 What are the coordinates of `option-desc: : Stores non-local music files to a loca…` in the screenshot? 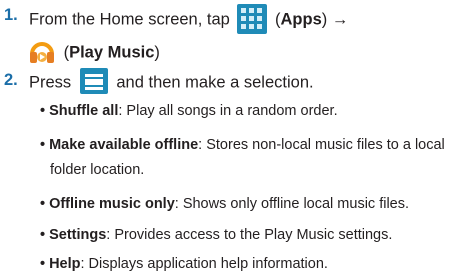 It's located at (321, 145).